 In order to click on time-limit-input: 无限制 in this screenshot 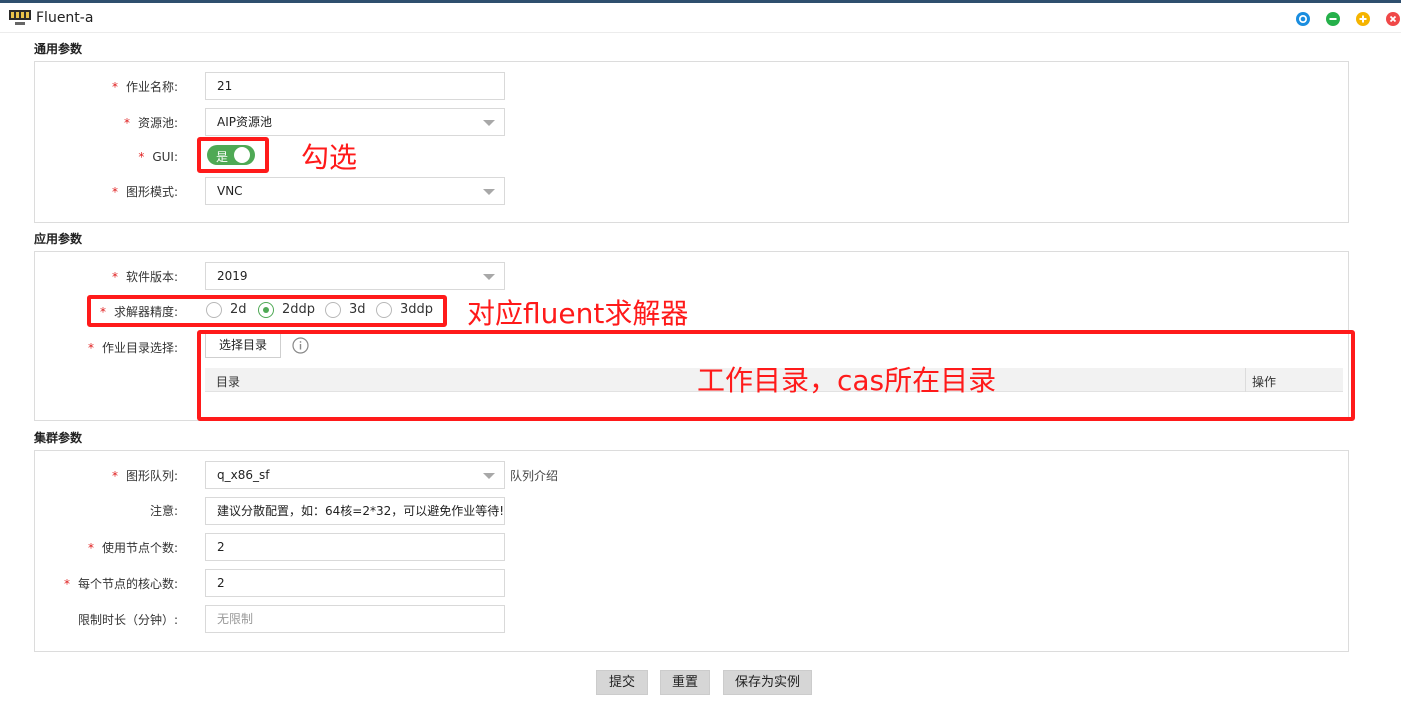, I will do `click(355, 619)`.